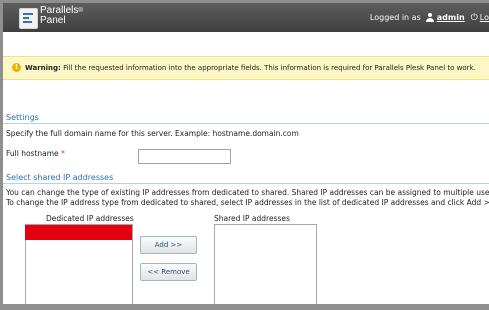 The image size is (489, 310). What do you see at coordinates (80, 11) in the screenshot?
I see `brand-registered-mark: ®` at bounding box center [80, 11].